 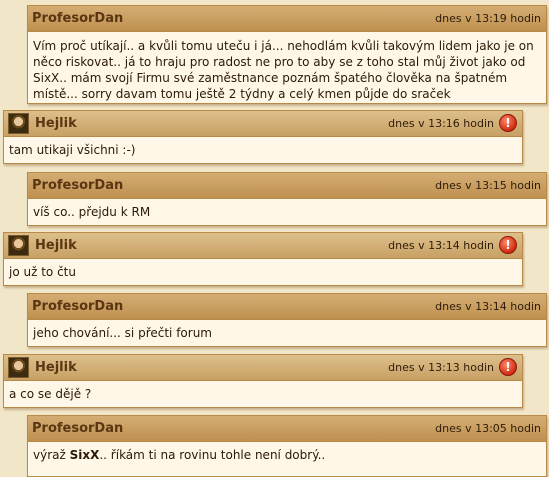 What do you see at coordinates (72, 150) in the screenshot?
I see `message-text: tam utikaji všichni :-)` at bounding box center [72, 150].